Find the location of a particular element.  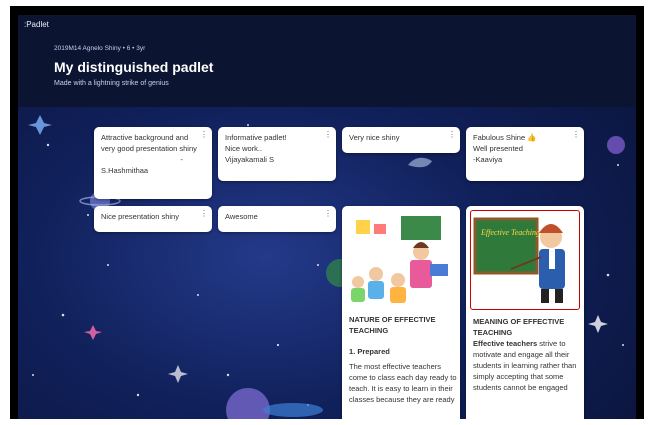

padlet-meta: 2019M14 Agnelo Shiny • 6 • 3yr is located at coordinates (100, 48).